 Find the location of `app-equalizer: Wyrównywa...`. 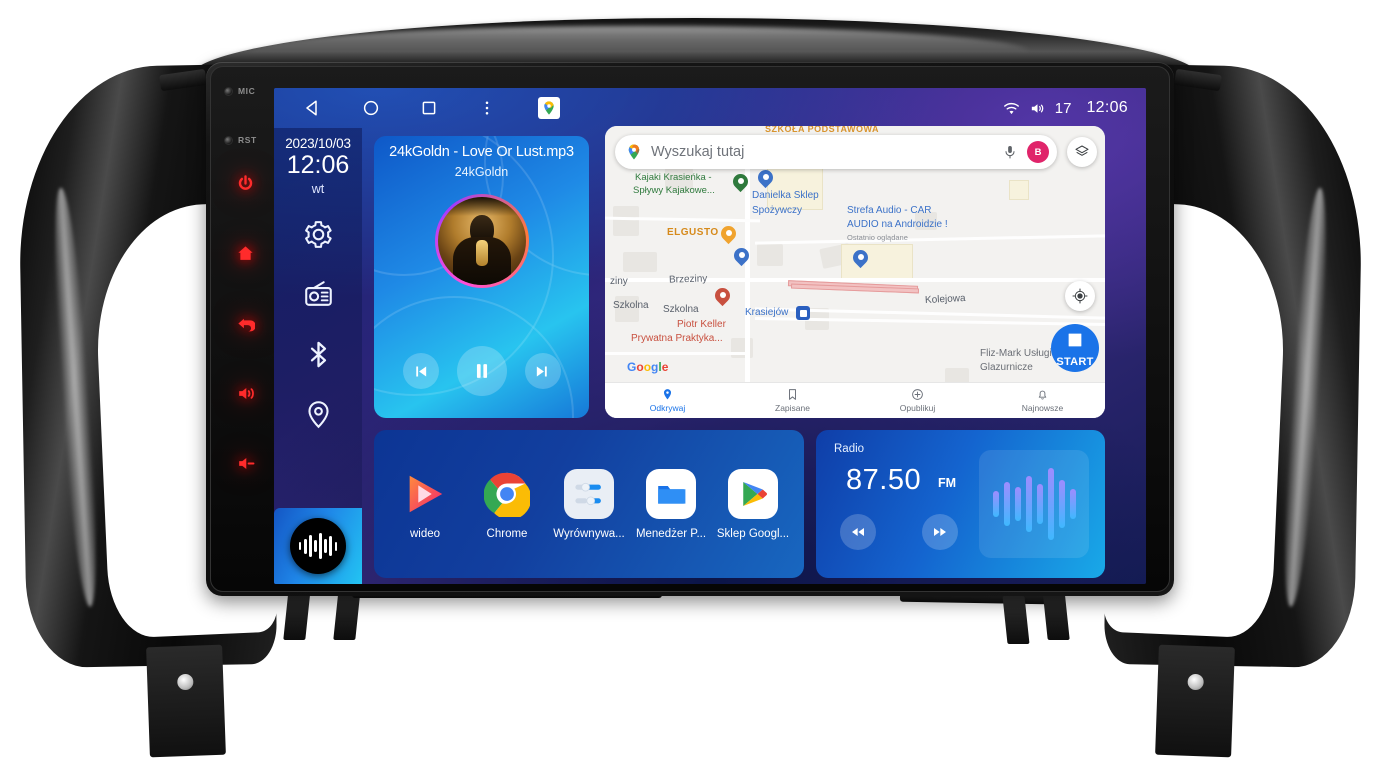

app-equalizer: Wyrównywa... is located at coordinates (589, 504).